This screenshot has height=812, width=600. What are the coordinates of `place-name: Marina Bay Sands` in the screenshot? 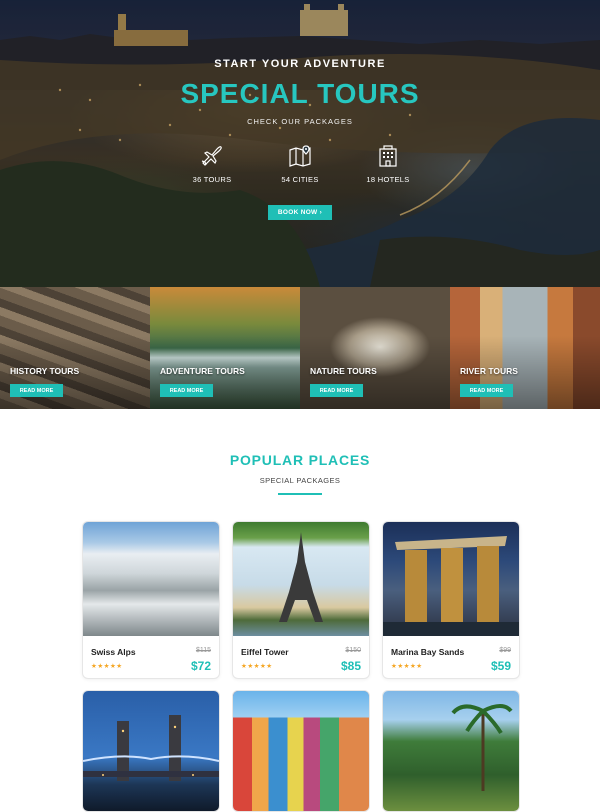 It's located at (428, 652).